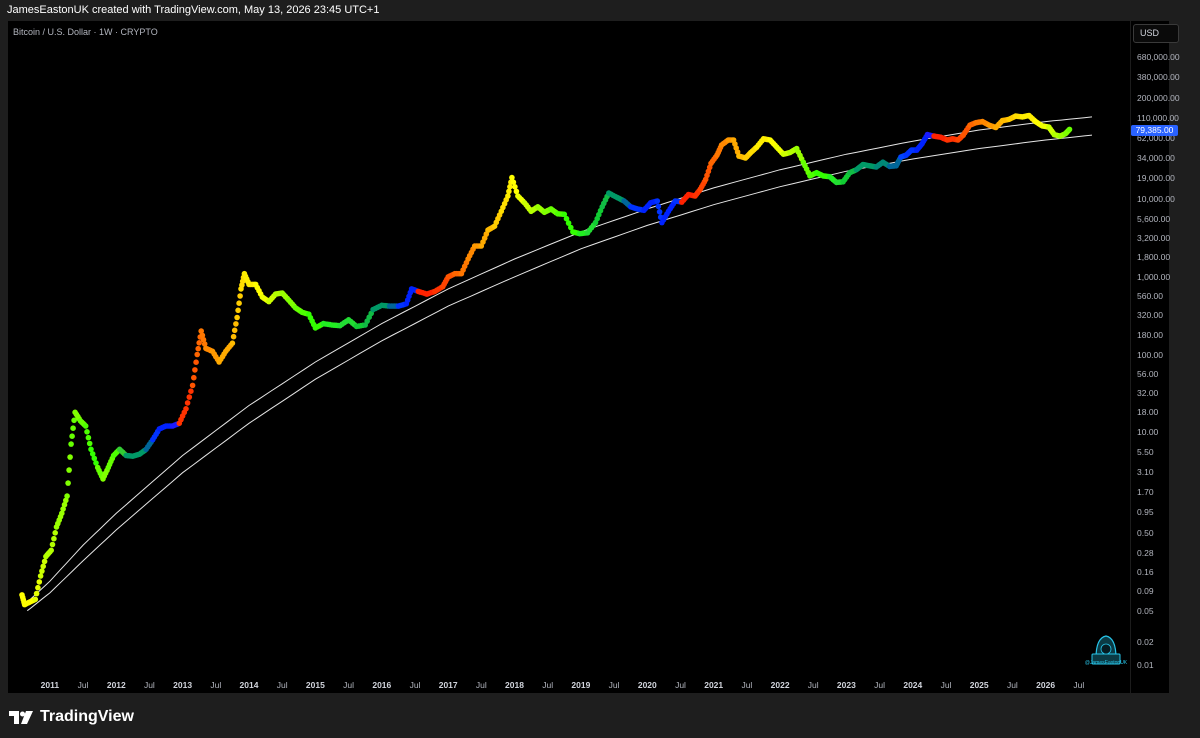 Image resolution: width=1200 pixels, height=738 pixels. I want to click on y-tick-label: 1,800.00, so click(1154, 257).